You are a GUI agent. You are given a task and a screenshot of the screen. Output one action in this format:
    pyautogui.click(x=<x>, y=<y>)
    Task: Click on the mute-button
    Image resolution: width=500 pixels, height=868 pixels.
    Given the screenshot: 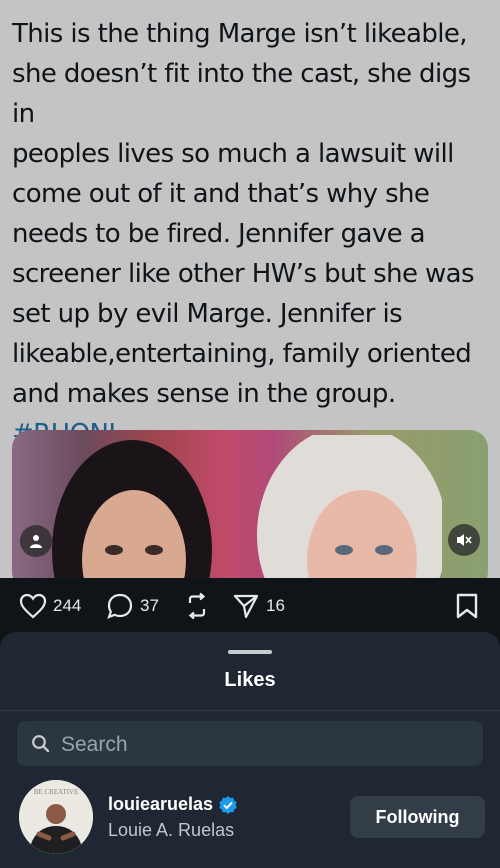 What is the action you would take?
    pyautogui.click(x=464, y=540)
    